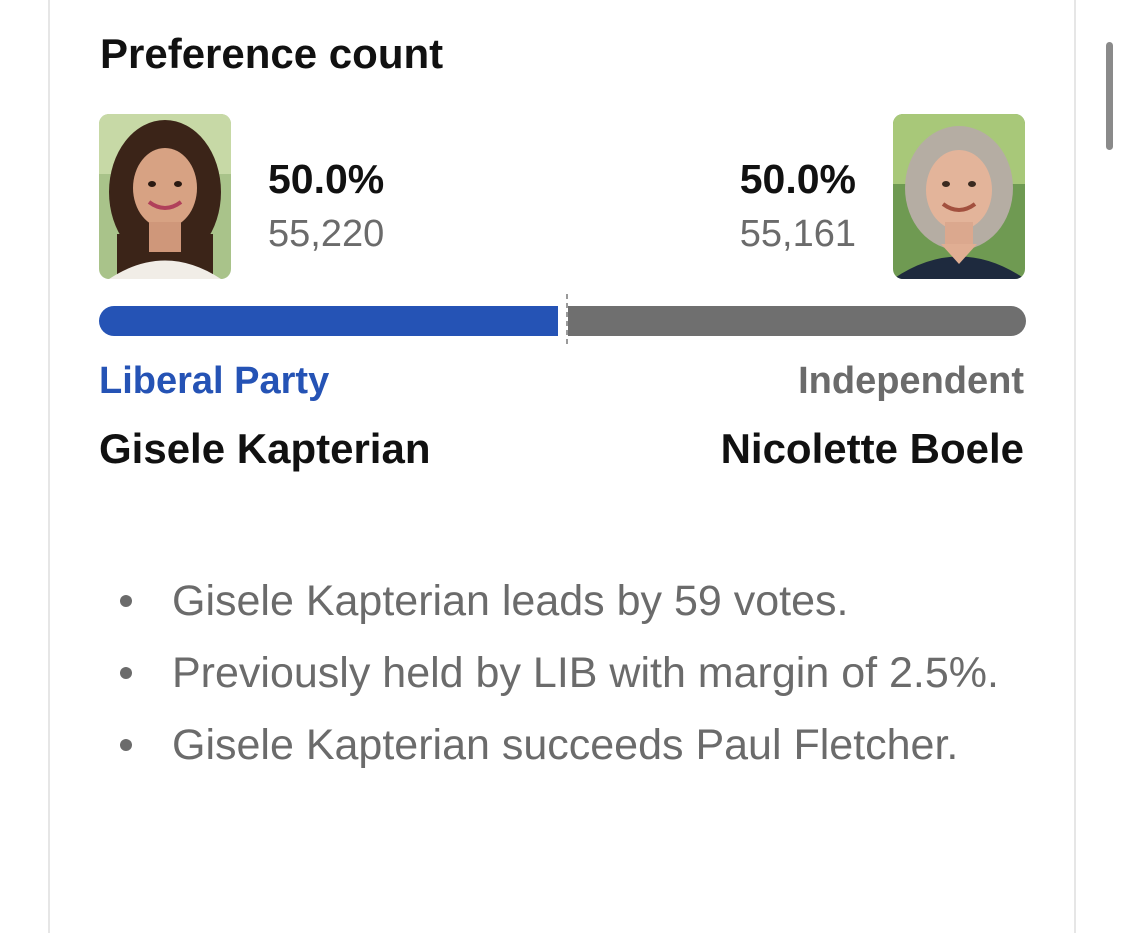 Image resolution: width=1125 pixels, height=933 pixels. What do you see at coordinates (328, 321) in the screenshot?
I see `preference-bar-left-fill` at bounding box center [328, 321].